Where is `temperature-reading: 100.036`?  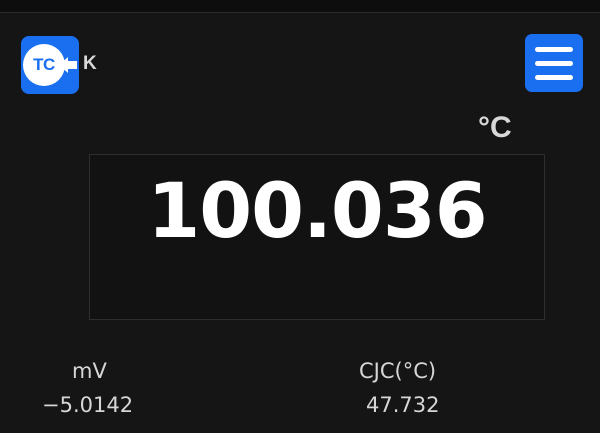
temperature-reading: 100.036 is located at coordinates (317, 210).